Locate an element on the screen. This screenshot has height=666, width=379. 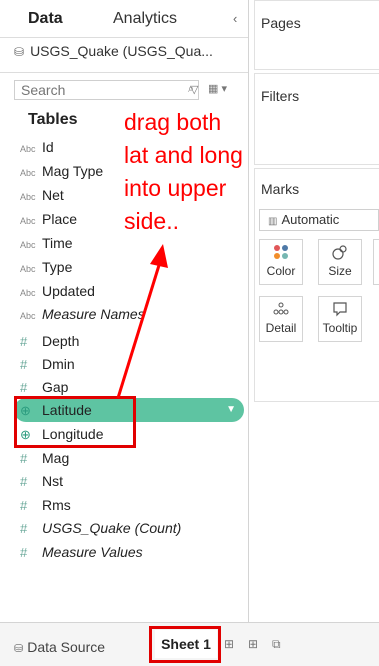
annotation-line: drag both is located at coordinates (173, 122).